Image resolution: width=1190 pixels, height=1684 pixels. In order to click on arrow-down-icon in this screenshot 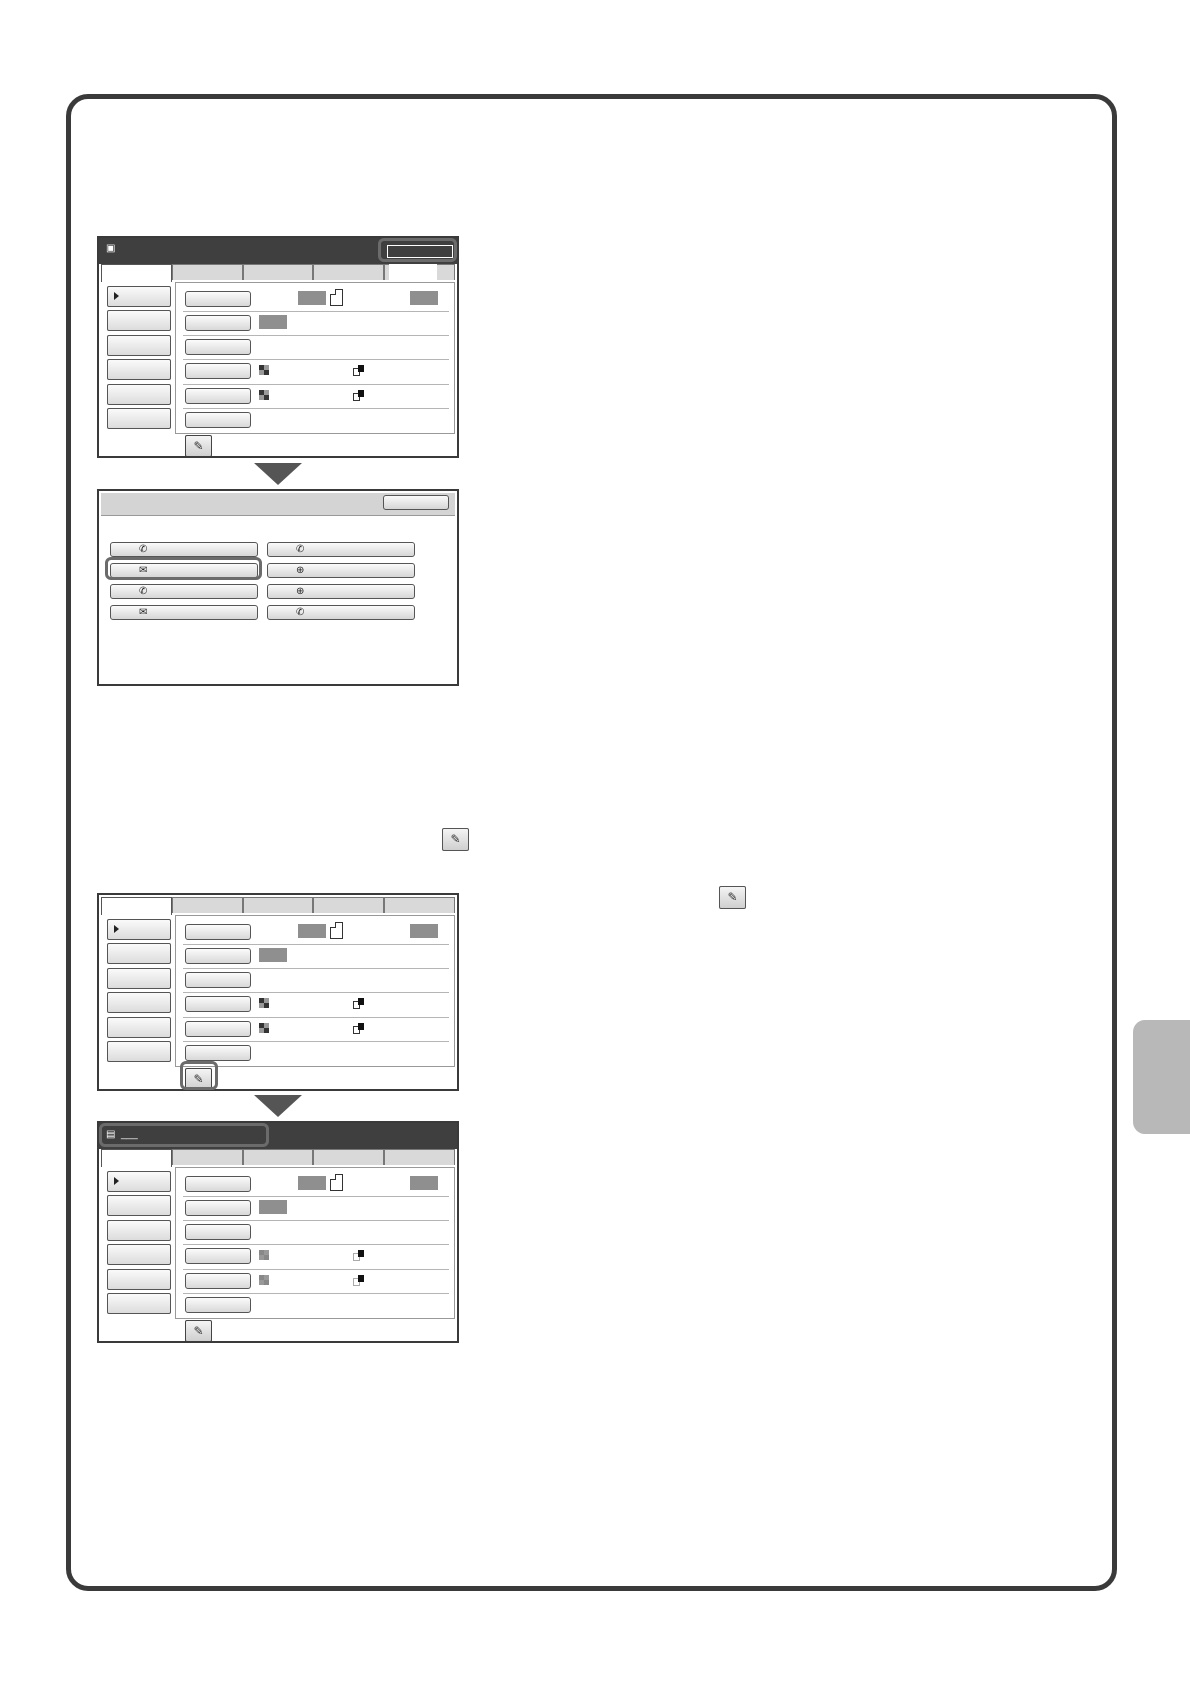, I will do `click(278, 1106)`.